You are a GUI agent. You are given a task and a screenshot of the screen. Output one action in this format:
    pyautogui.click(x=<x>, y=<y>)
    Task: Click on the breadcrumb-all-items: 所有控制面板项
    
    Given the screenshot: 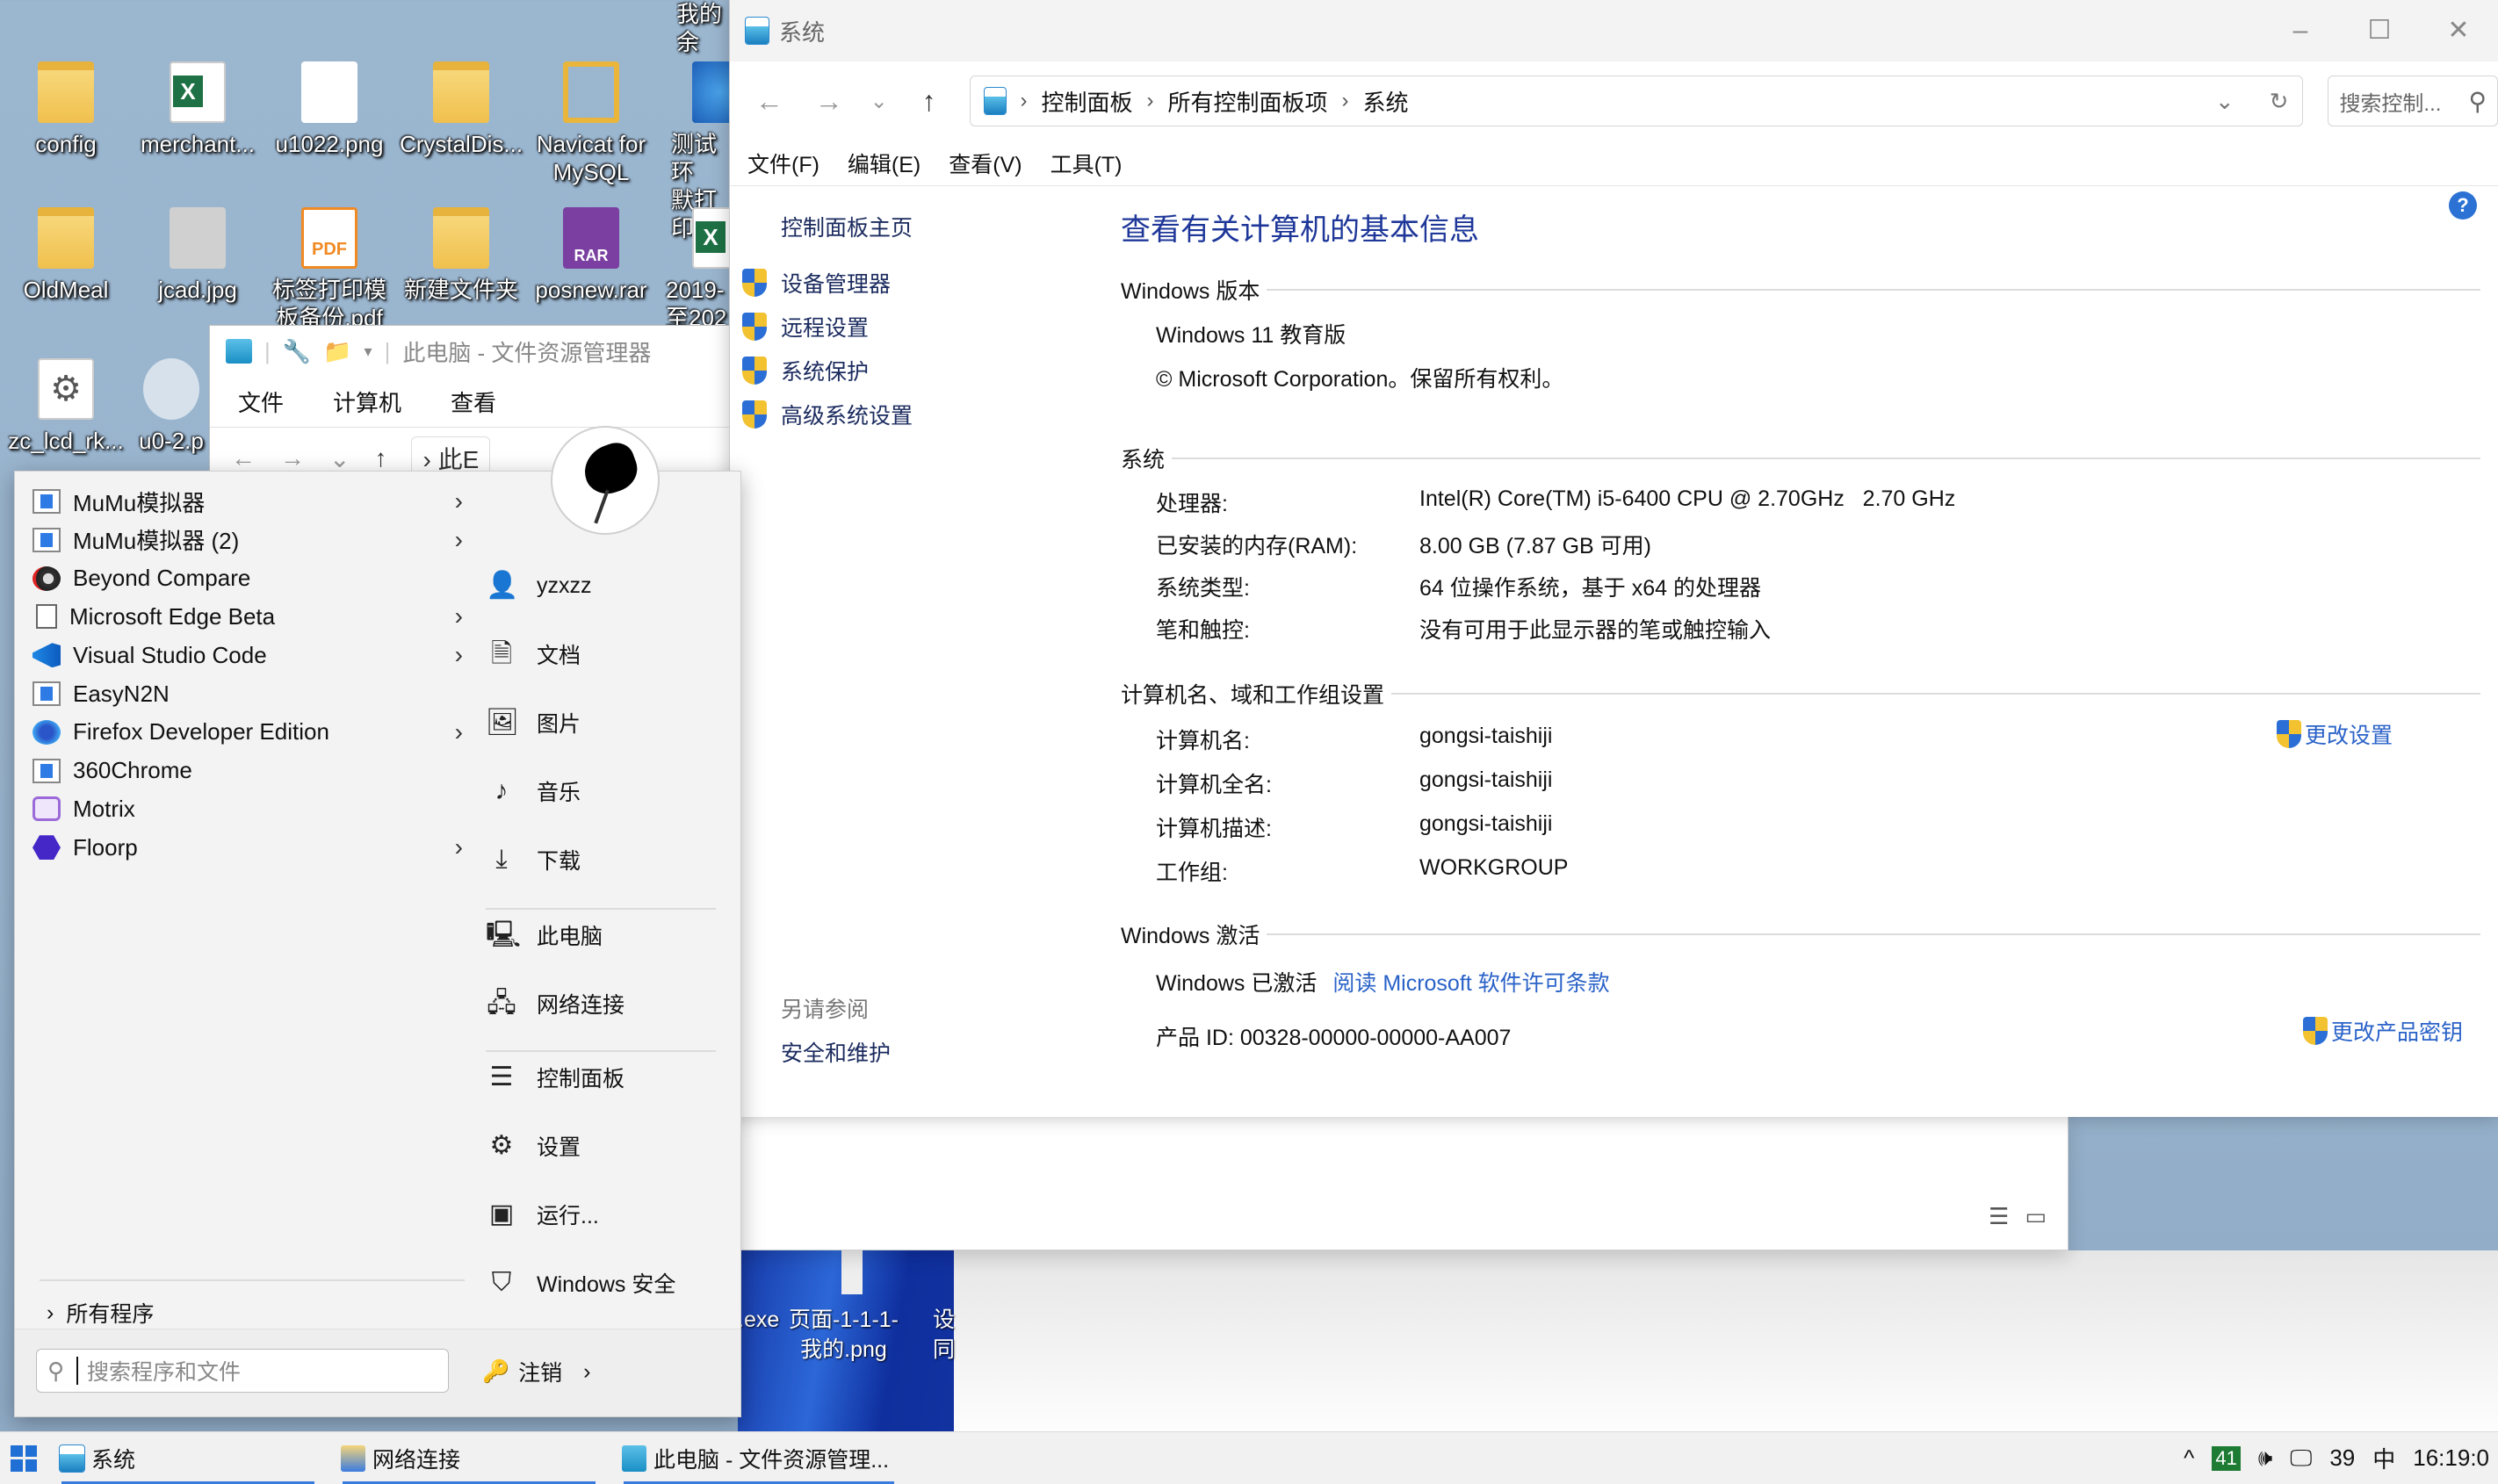 What is the action you would take?
    pyautogui.click(x=1247, y=101)
    